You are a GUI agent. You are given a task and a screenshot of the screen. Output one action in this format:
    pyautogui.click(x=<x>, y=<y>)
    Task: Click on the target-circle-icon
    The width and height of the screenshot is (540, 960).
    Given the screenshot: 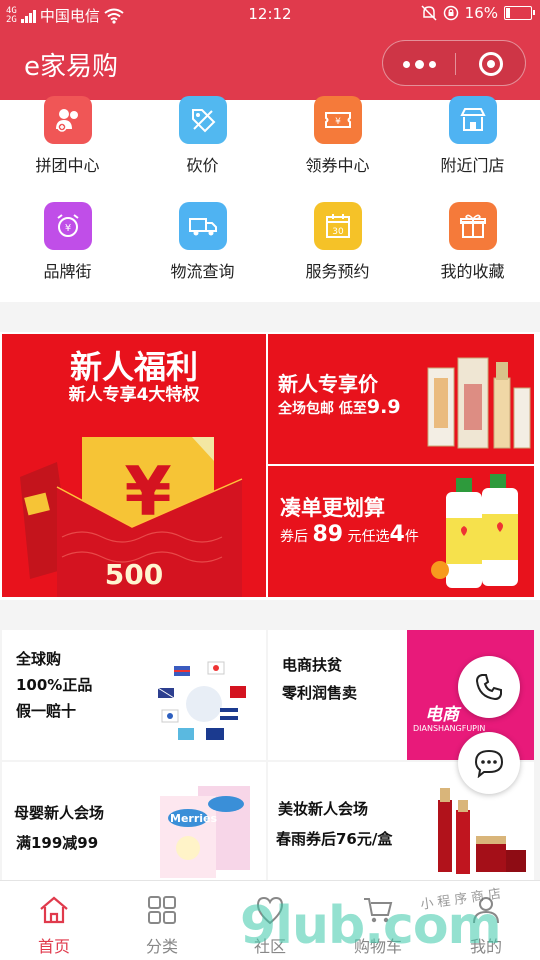 What is the action you would take?
    pyautogui.click(x=491, y=64)
    